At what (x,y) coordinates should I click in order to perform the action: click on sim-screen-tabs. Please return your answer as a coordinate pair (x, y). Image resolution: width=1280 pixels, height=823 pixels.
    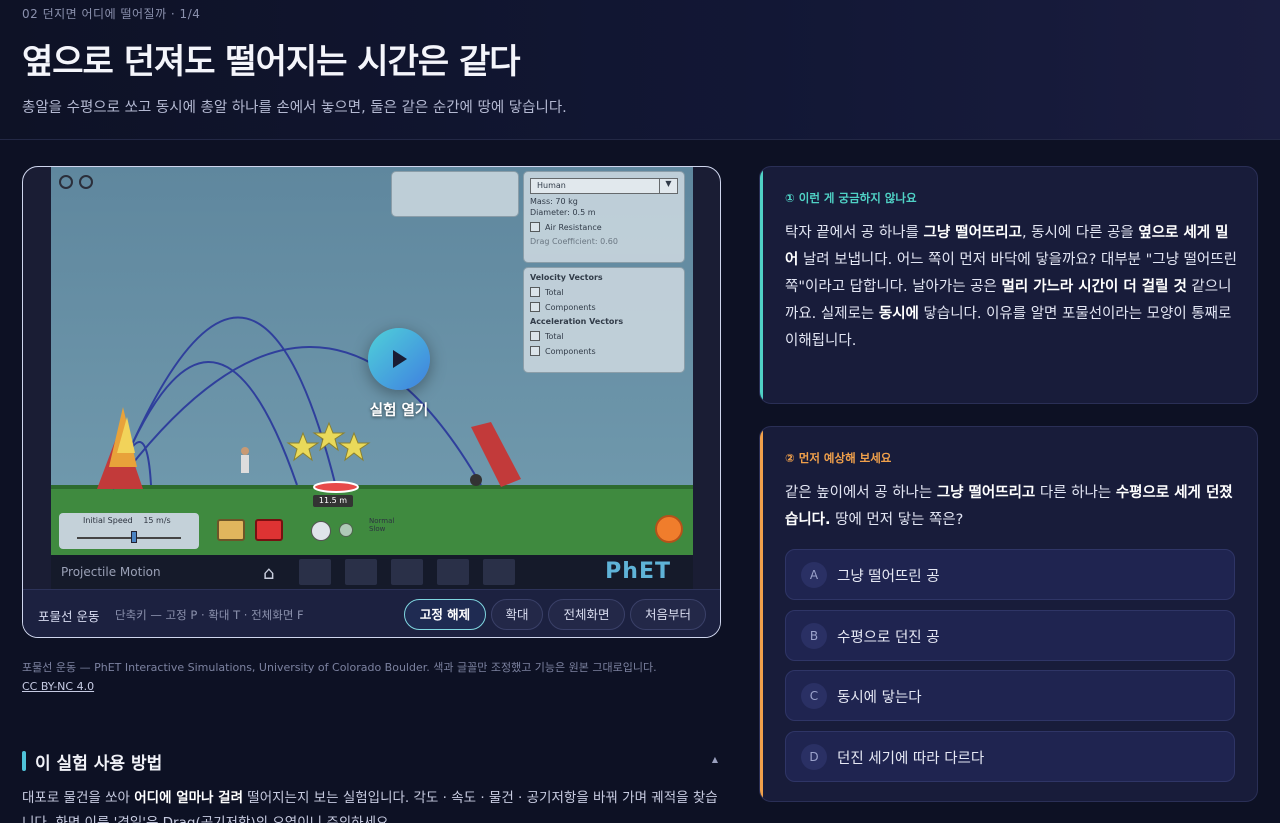
    Looking at the image, I should click on (407, 572).